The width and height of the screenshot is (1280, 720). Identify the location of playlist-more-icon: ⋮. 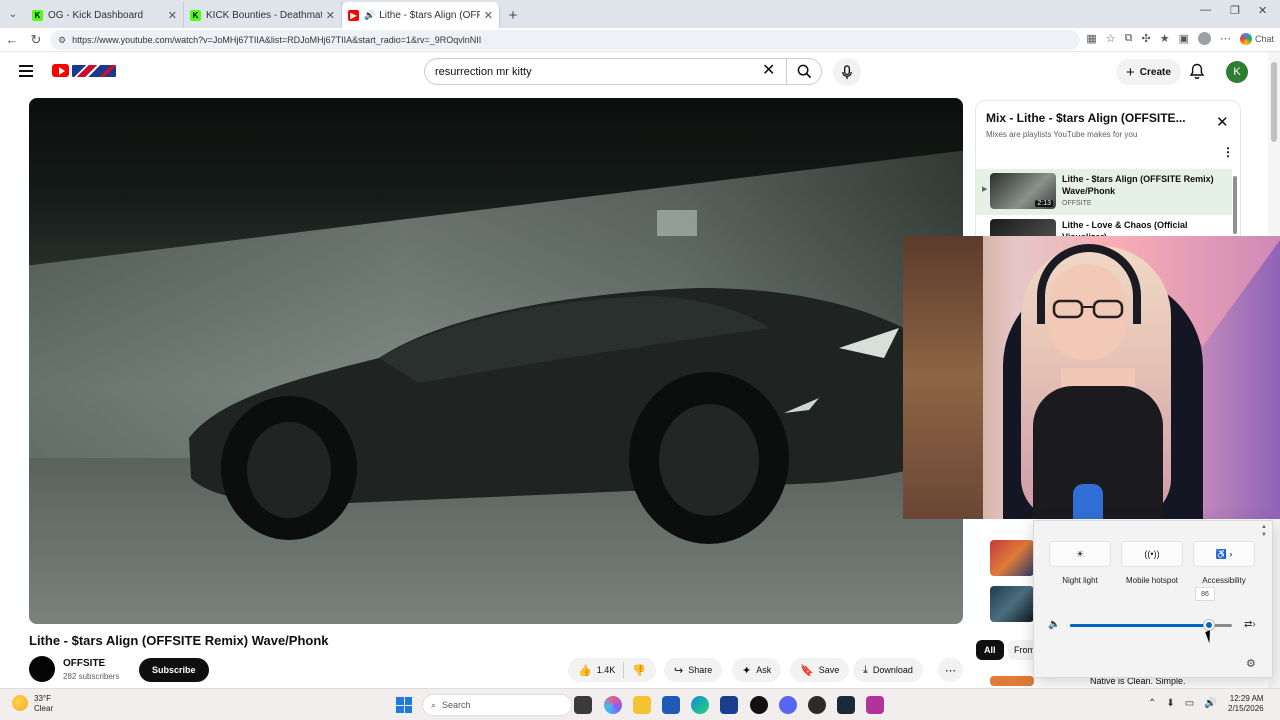
(1228, 152).